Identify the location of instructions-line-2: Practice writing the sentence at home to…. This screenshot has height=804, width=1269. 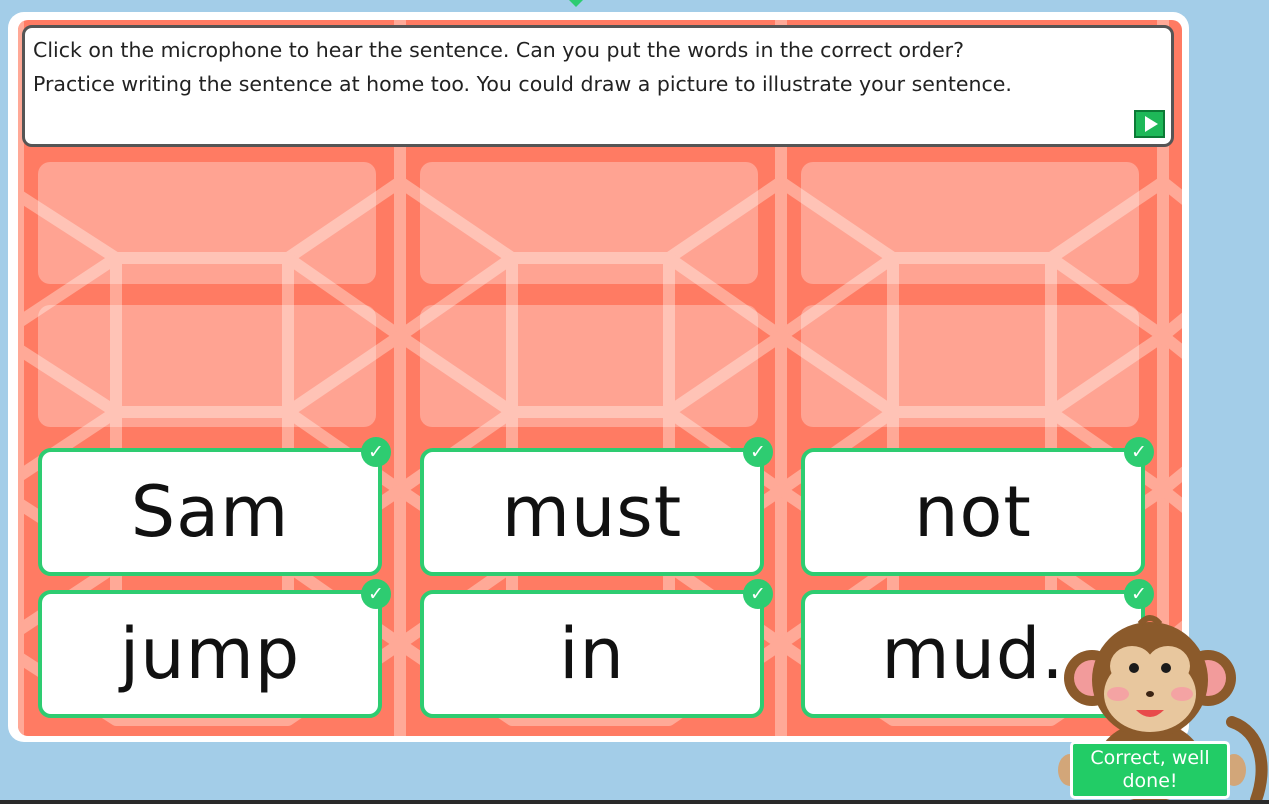
(522, 84).